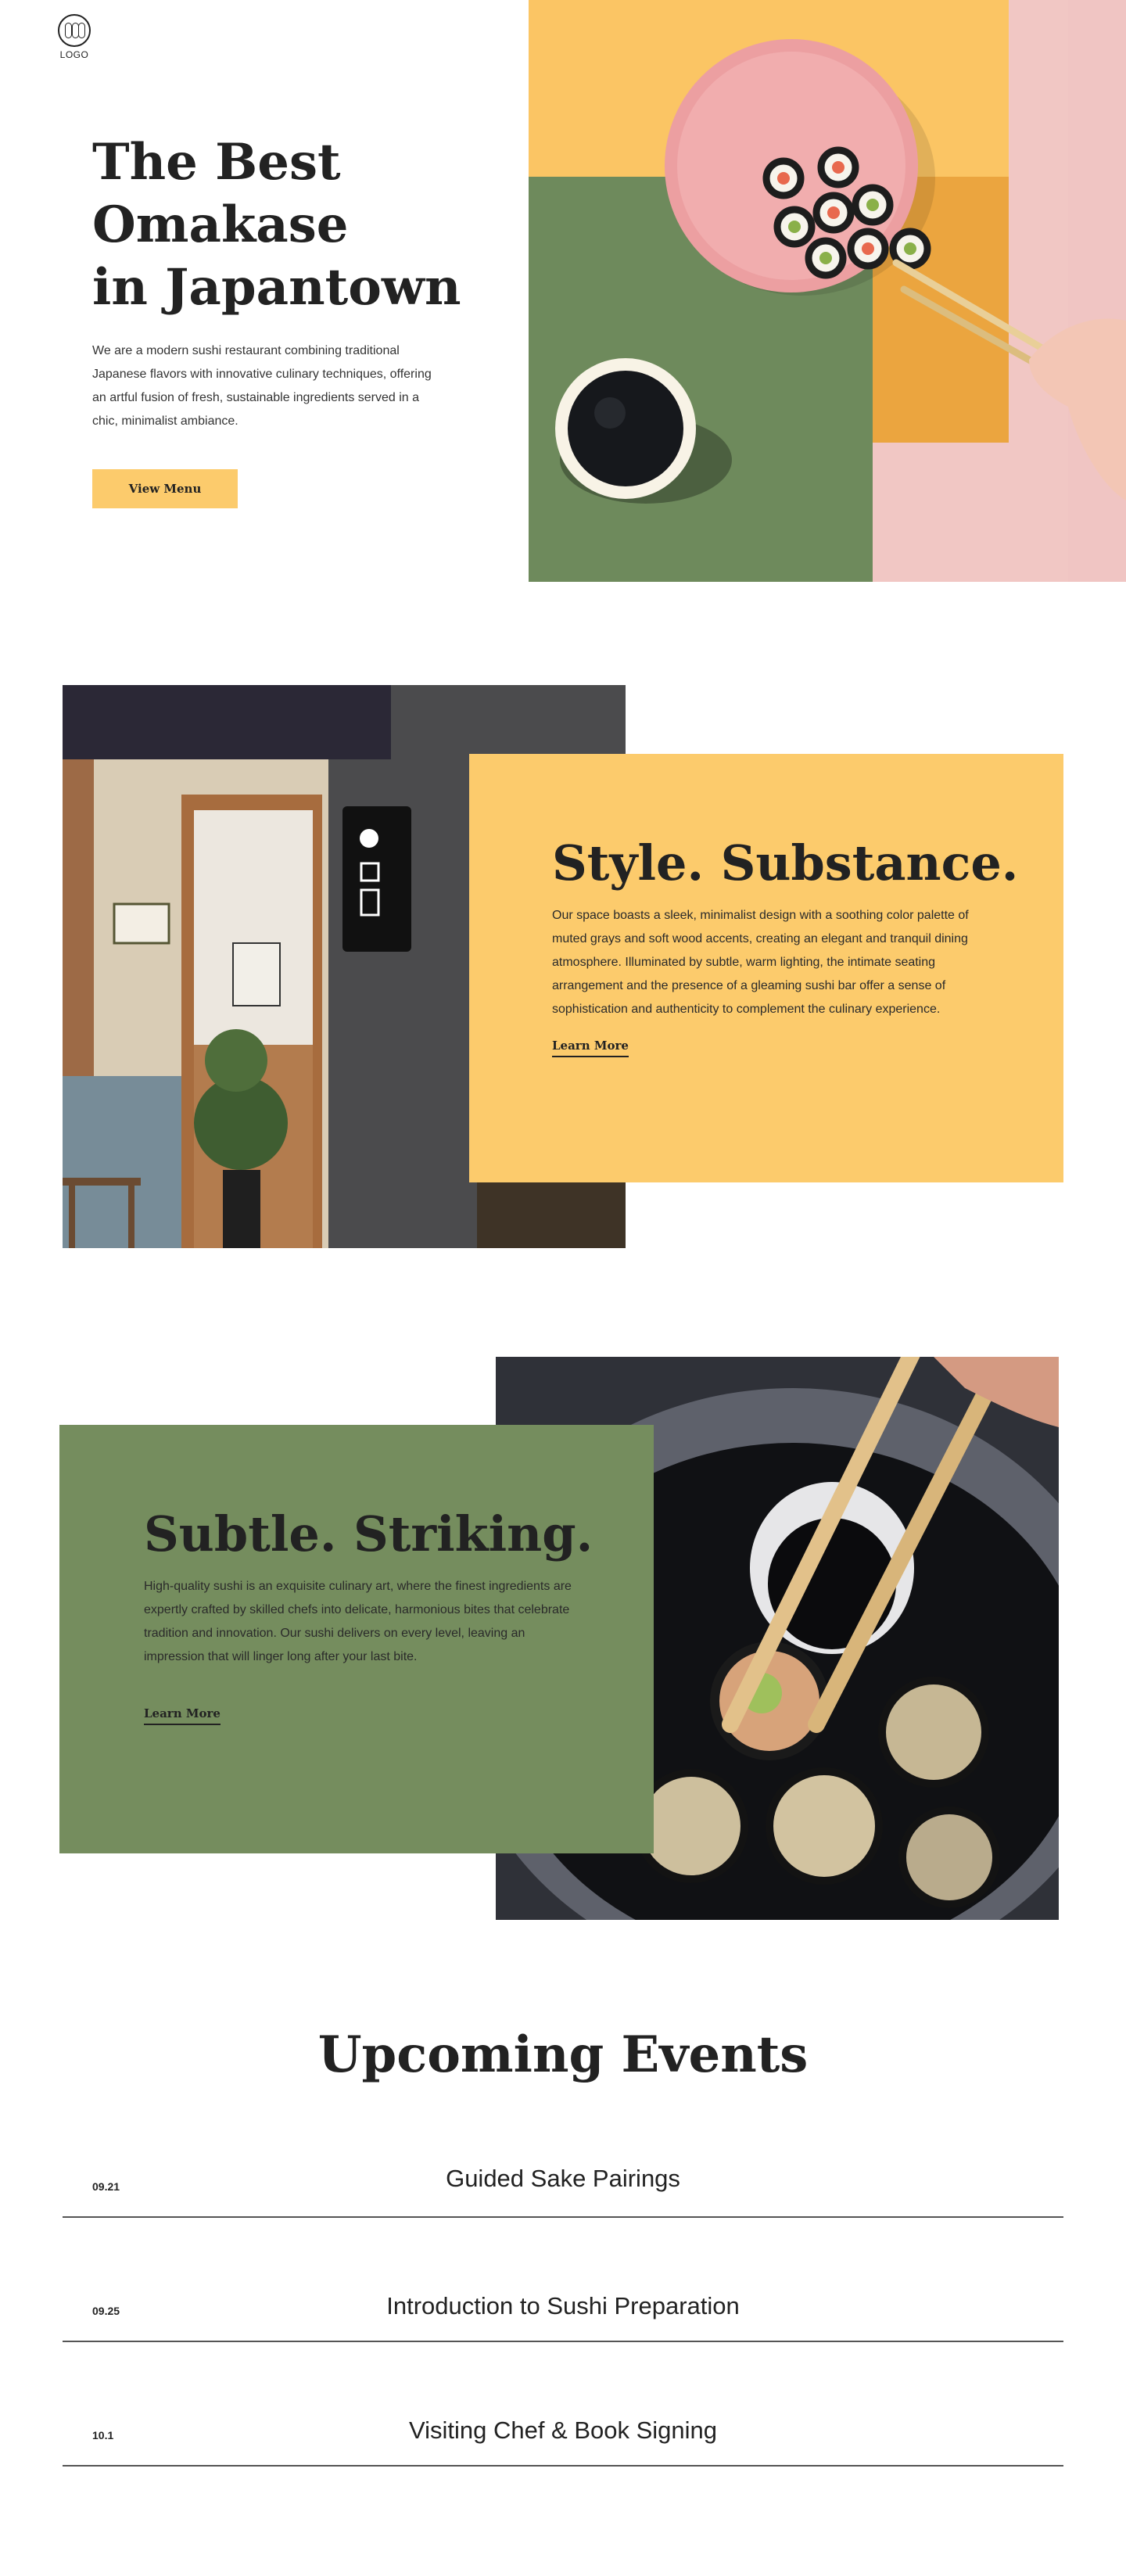 Image resolution: width=1126 pixels, height=2576 pixels. Describe the element at coordinates (276, 287) in the screenshot. I see `hero-title-line: in Japantown` at that location.